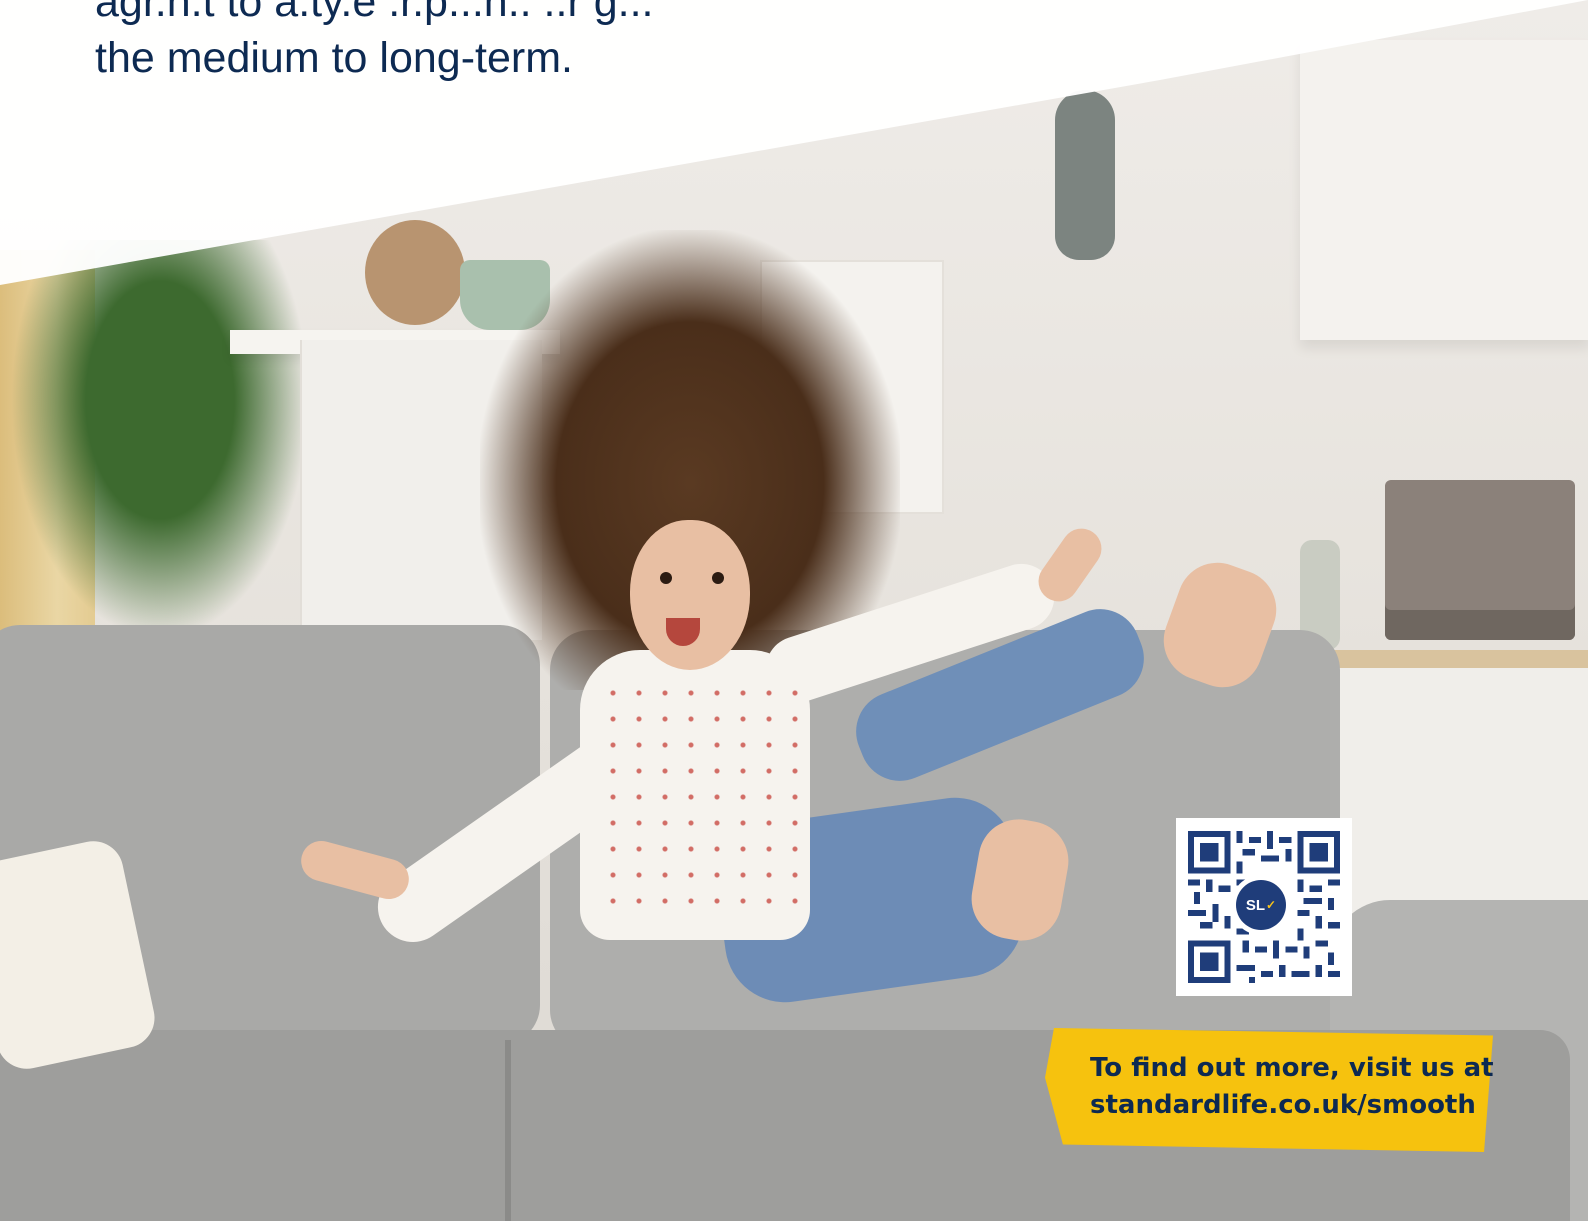 The image size is (1588, 1221). I want to click on counter-top, so click(1444, 659).